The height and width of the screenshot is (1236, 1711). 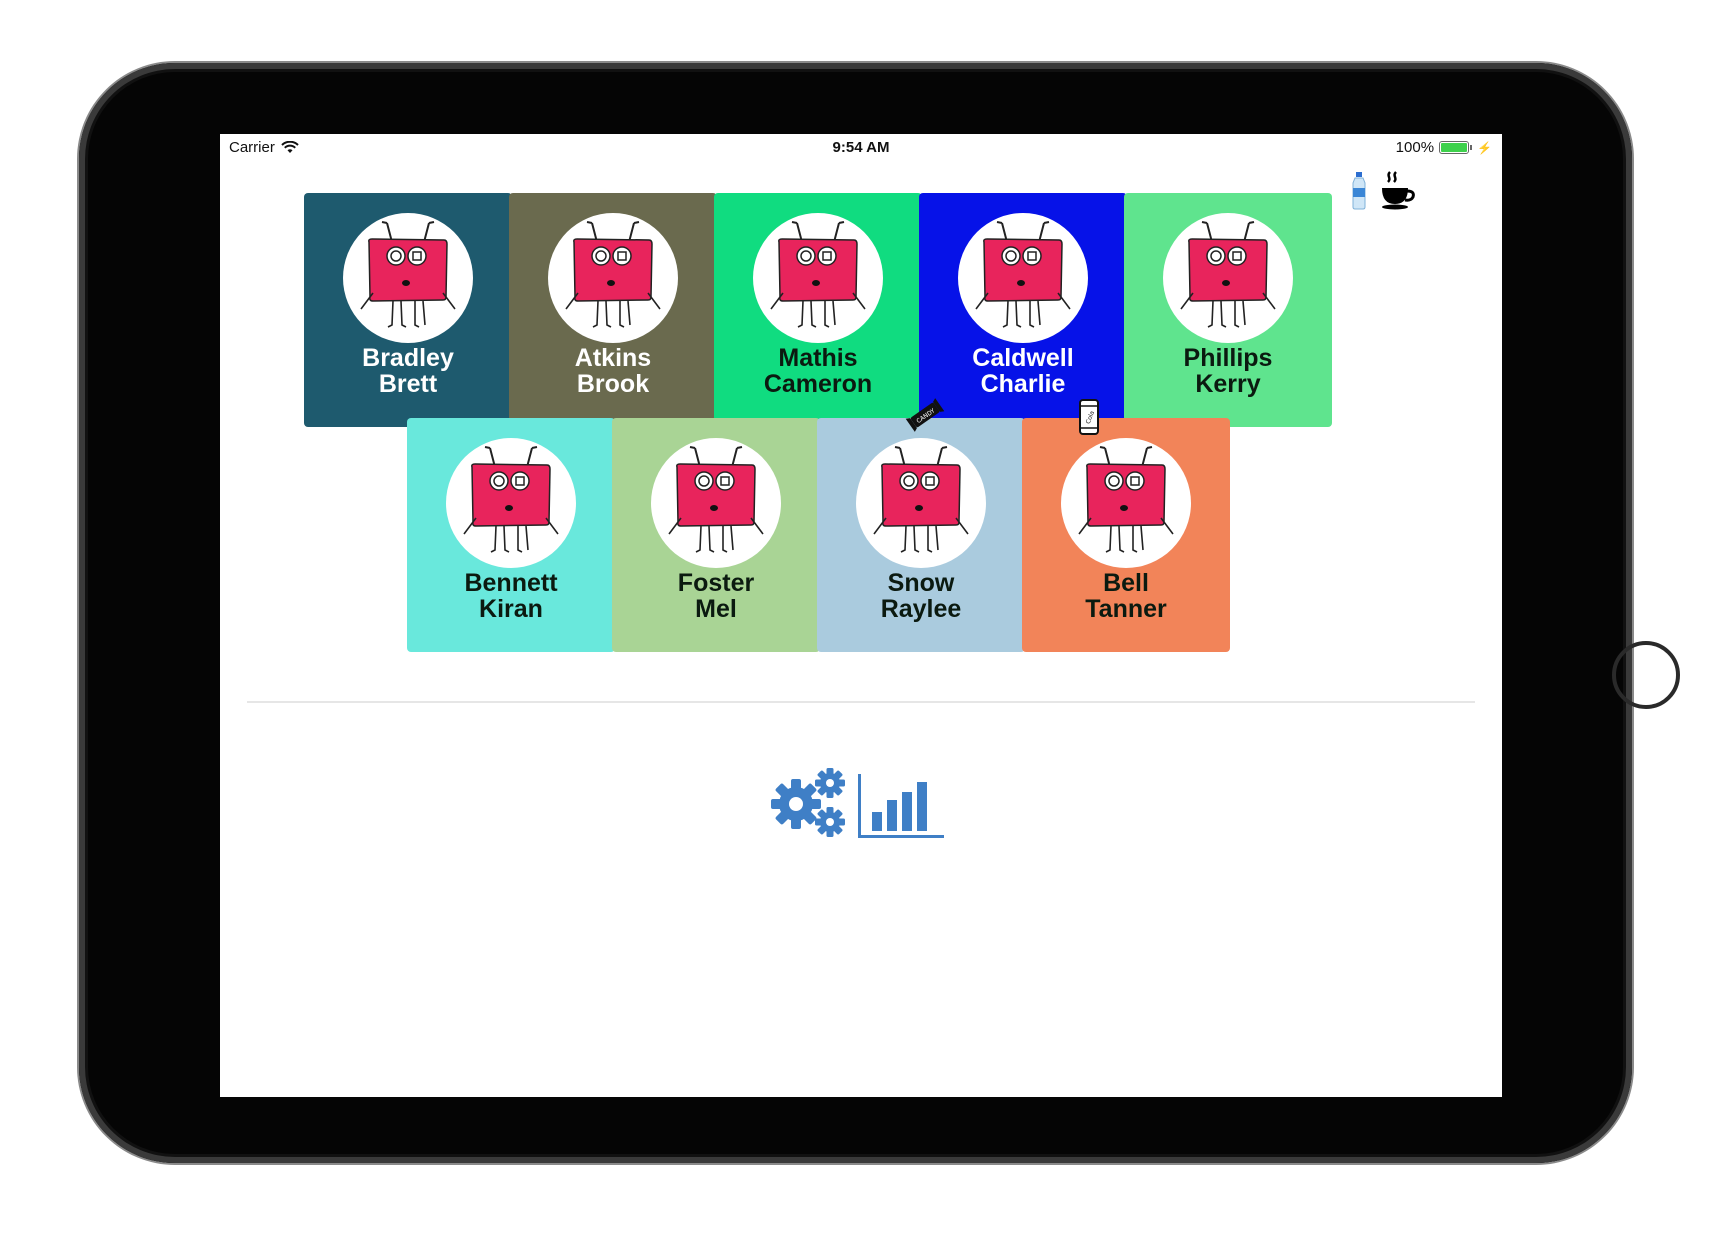 I want to click on student-card: Bradley Brett, so click(x=408, y=310).